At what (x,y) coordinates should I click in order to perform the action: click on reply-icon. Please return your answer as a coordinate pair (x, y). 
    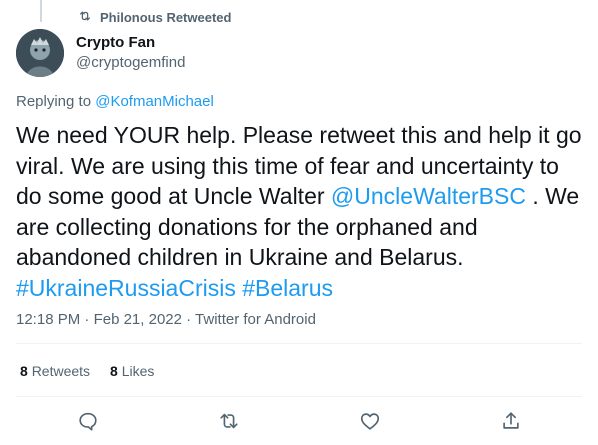
    Looking at the image, I should click on (88, 421).